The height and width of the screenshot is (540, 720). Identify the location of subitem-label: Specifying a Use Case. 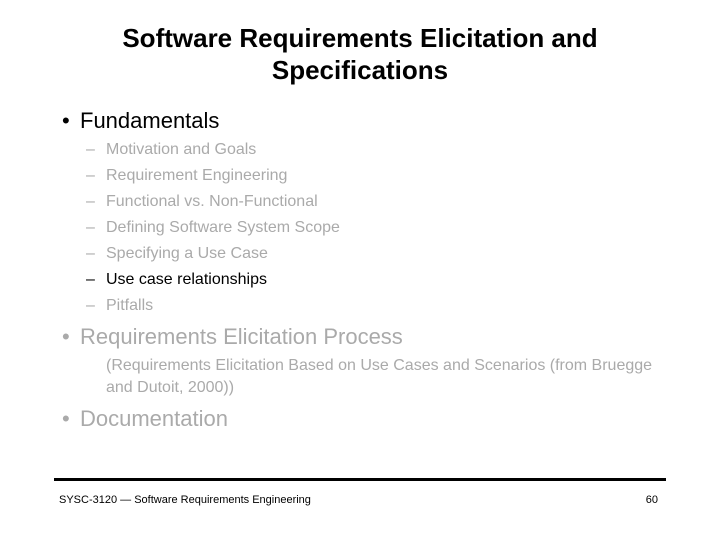
(187, 253).